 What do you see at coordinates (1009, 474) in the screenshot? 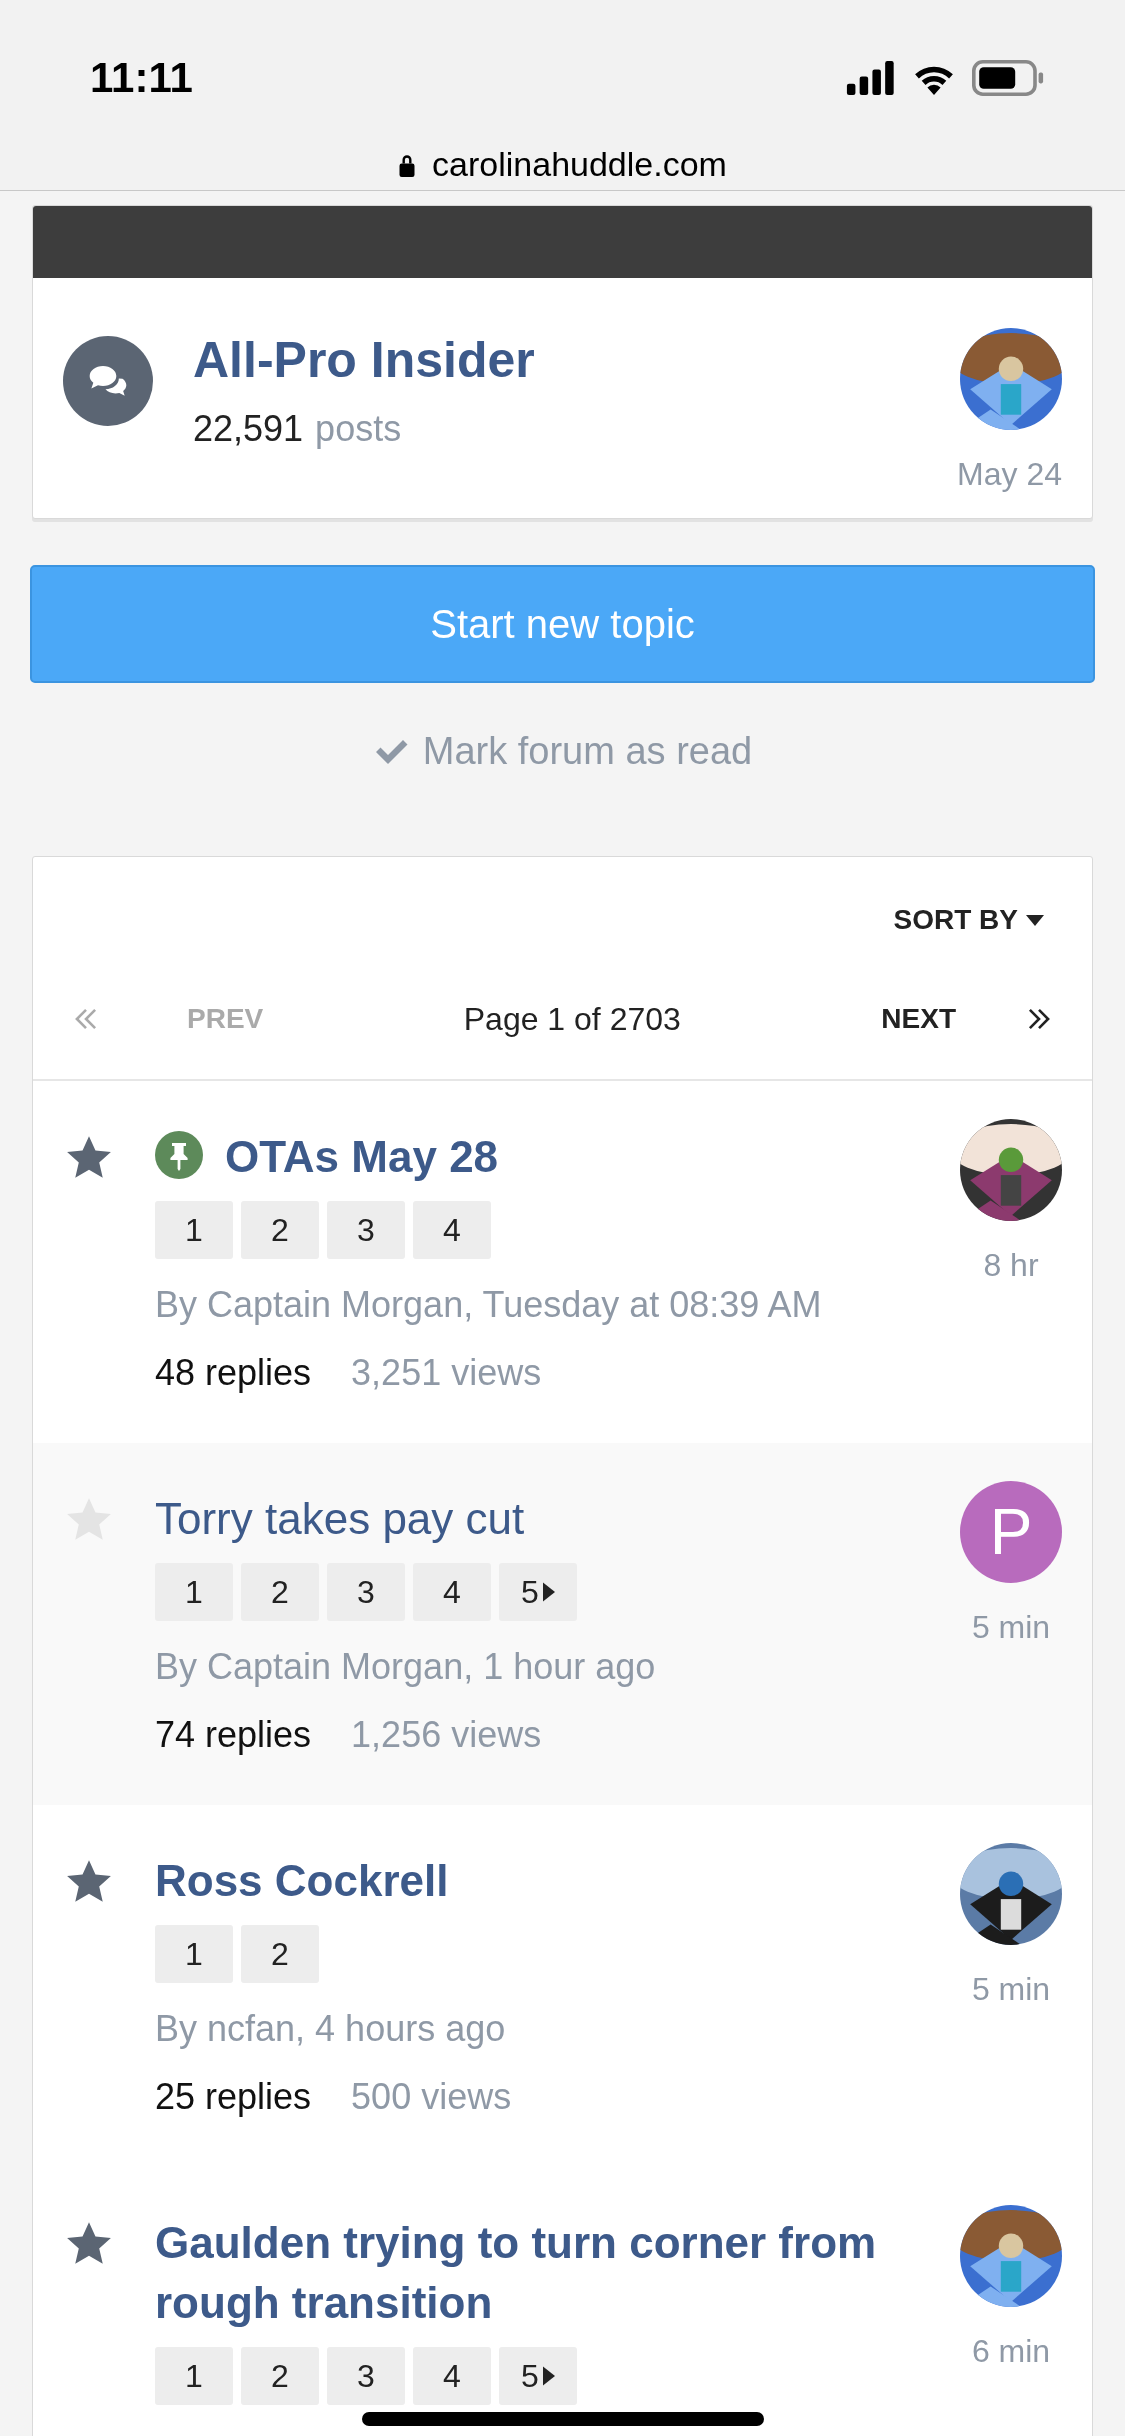
I see `last-post-date: May 24` at bounding box center [1009, 474].